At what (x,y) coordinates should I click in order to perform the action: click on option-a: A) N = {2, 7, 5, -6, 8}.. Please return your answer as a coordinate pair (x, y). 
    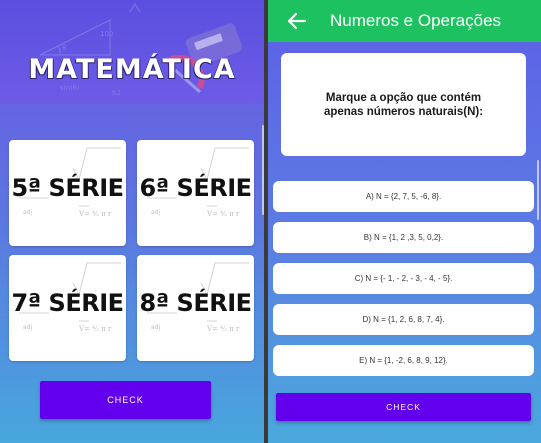
    Looking at the image, I should click on (403, 196).